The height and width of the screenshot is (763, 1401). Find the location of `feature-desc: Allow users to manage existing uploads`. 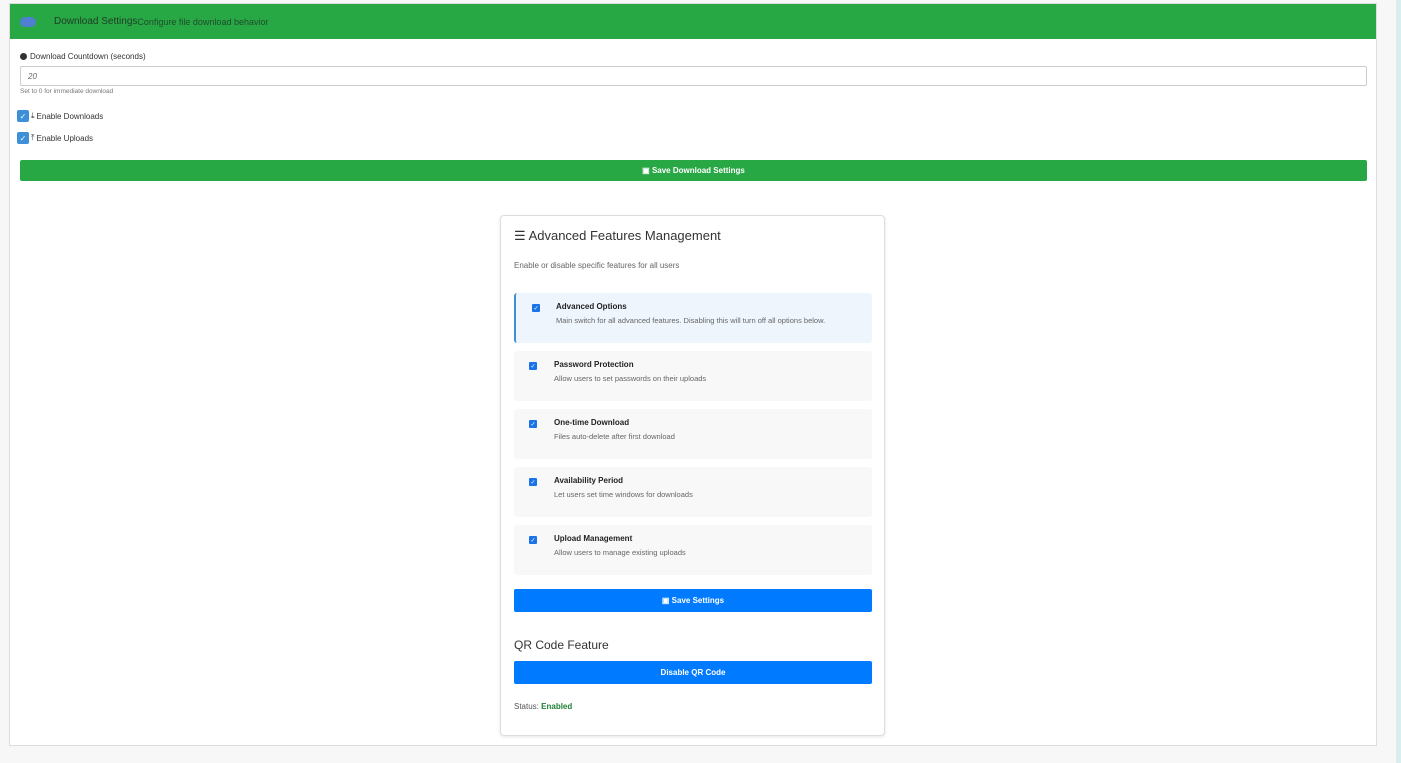

feature-desc: Allow users to manage existing uploads is located at coordinates (620, 552).